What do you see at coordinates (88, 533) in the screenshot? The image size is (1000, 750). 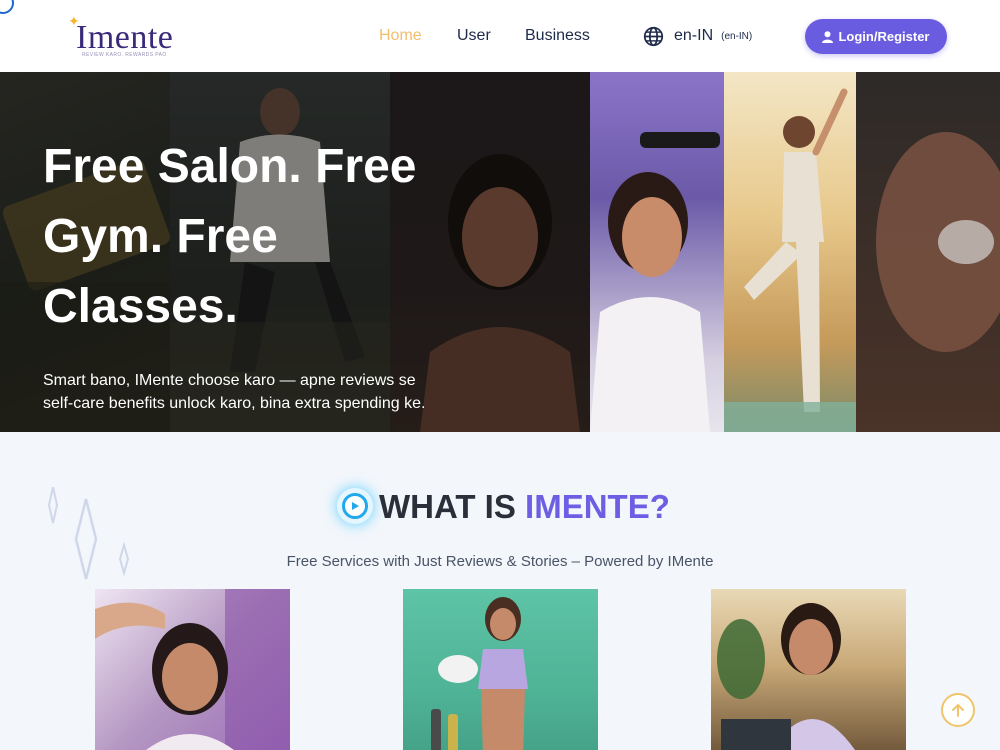 I see `sparkle-icon` at bounding box center [88, 533].